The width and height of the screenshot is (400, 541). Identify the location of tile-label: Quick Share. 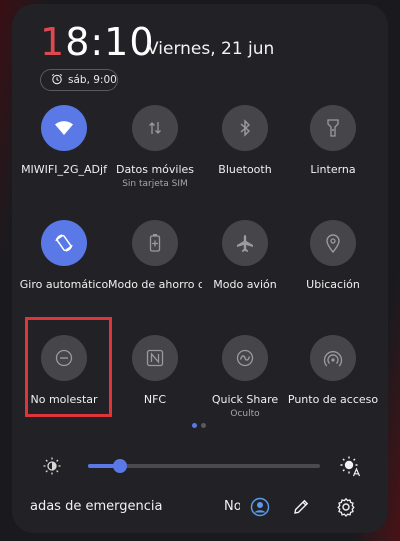
(245, 399).